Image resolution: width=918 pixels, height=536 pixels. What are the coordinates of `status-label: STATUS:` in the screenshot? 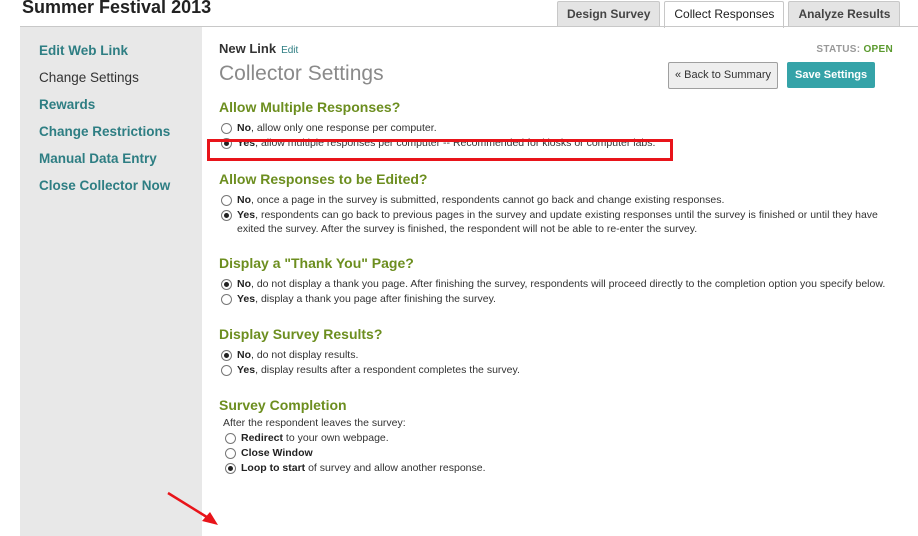 It's located at (838, 49).